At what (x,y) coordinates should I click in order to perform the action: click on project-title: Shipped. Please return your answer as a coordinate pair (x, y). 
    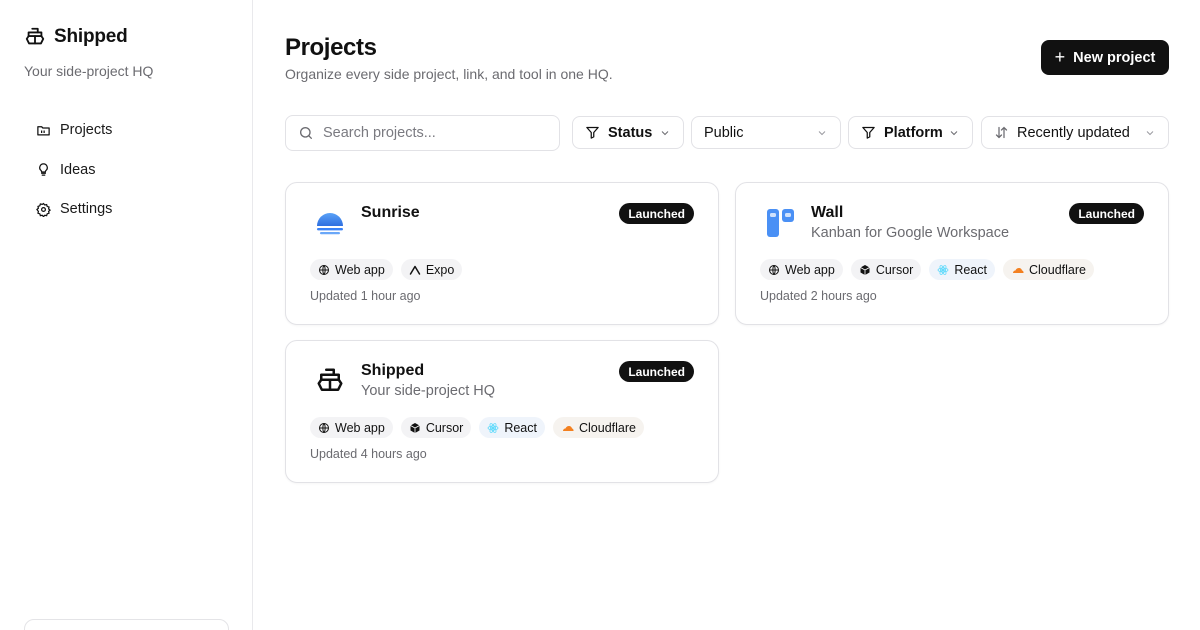
    Looking at the image, I should click on (393, 370).